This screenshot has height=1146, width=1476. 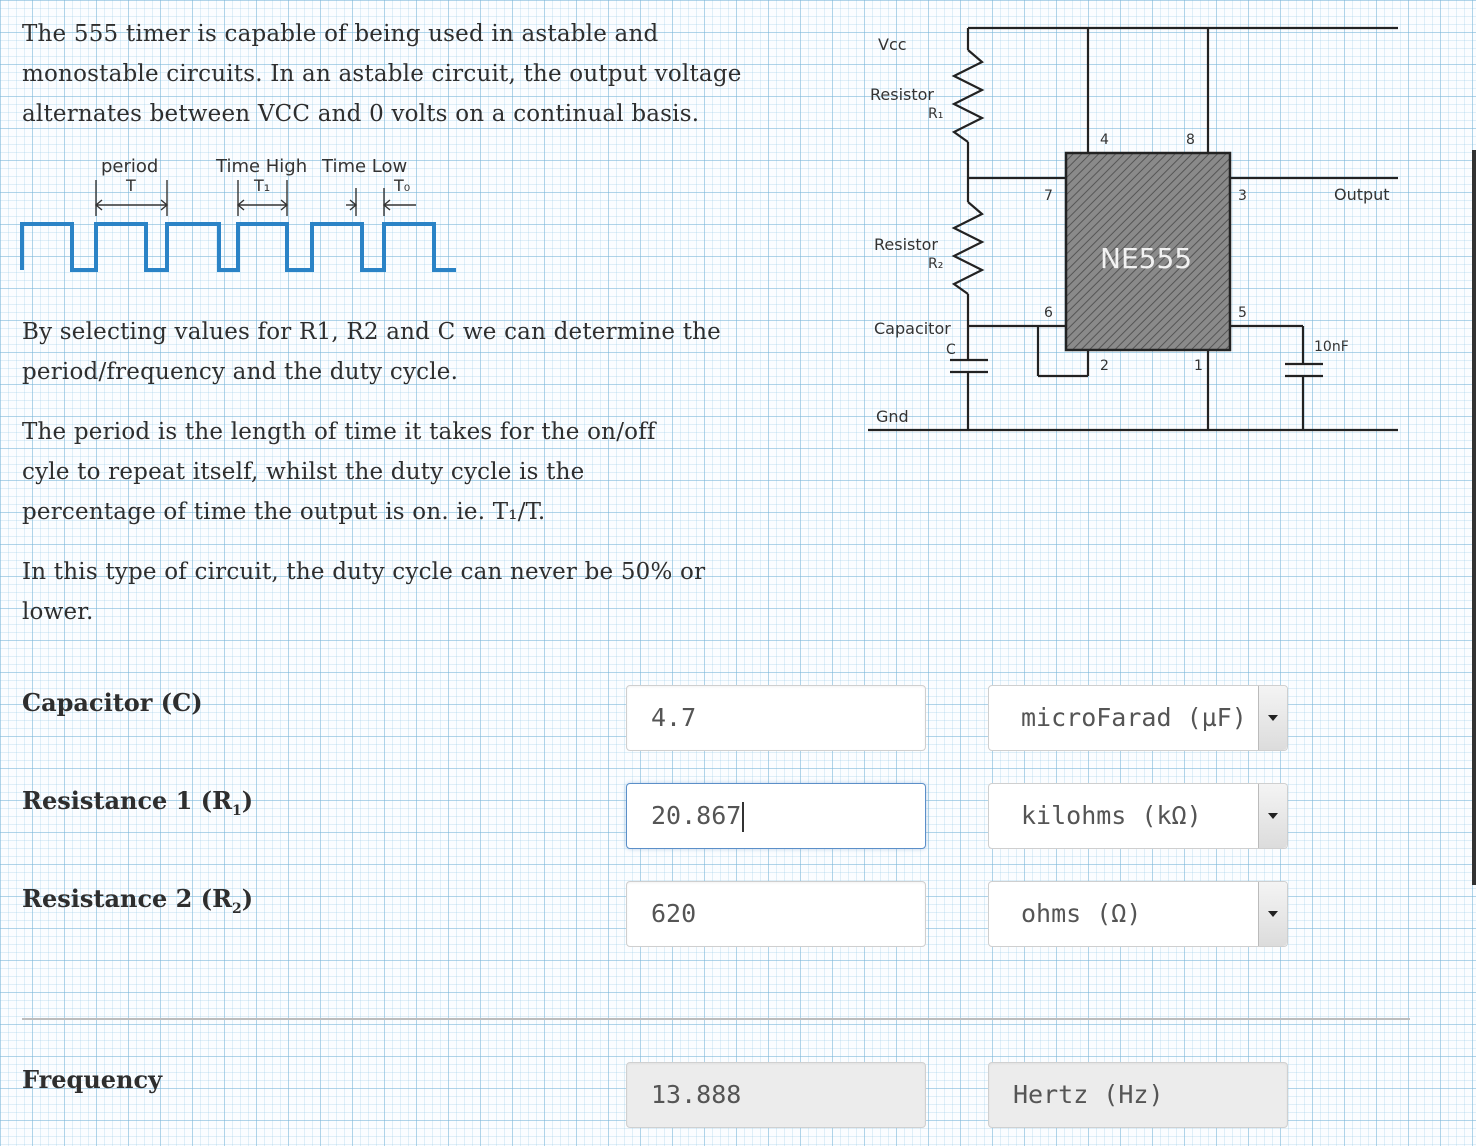 What do you see at coordinates (1146, 258) in the screenshot?
I see `chip-label: NE555` at bounding box center [1146, 258].